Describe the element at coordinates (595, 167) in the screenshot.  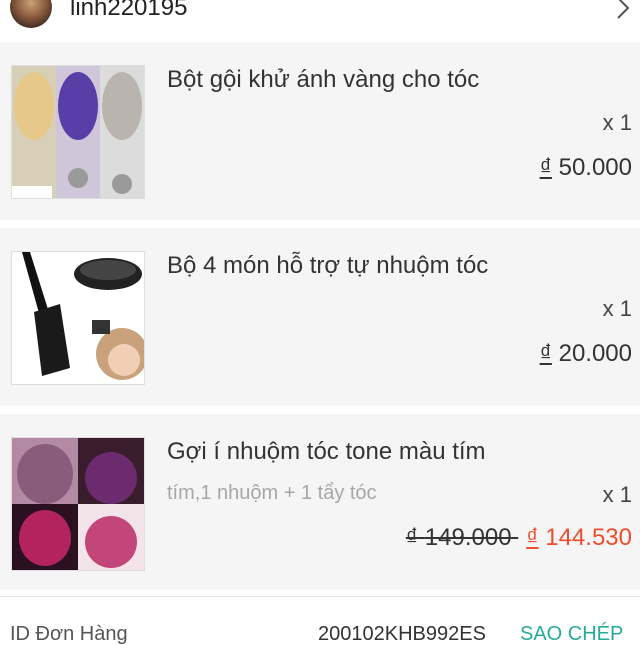
I see `price-value: 50.000` at that location.